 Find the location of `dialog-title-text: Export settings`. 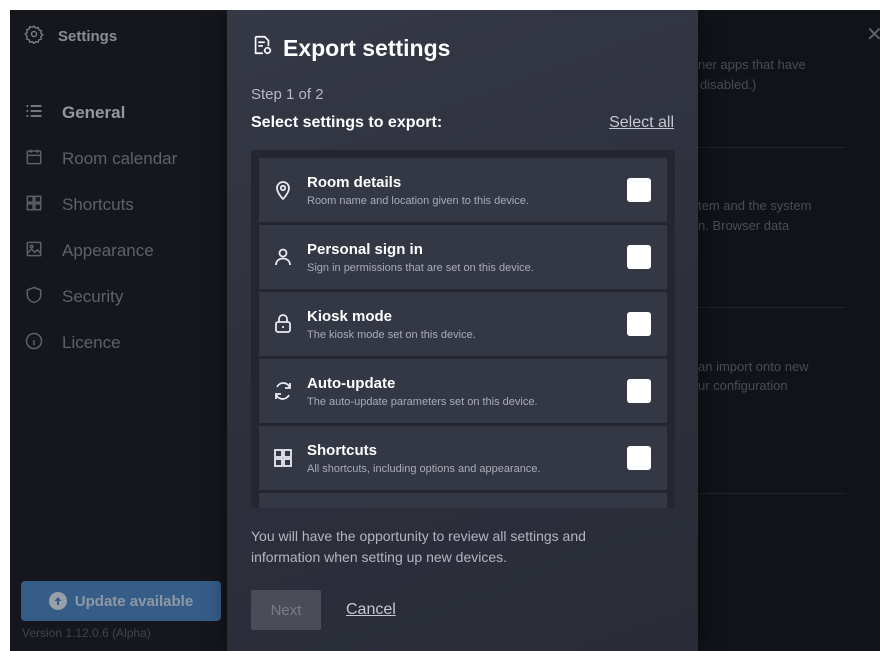

dialog-title-text: Export settings is located at coordinates (367, 47).